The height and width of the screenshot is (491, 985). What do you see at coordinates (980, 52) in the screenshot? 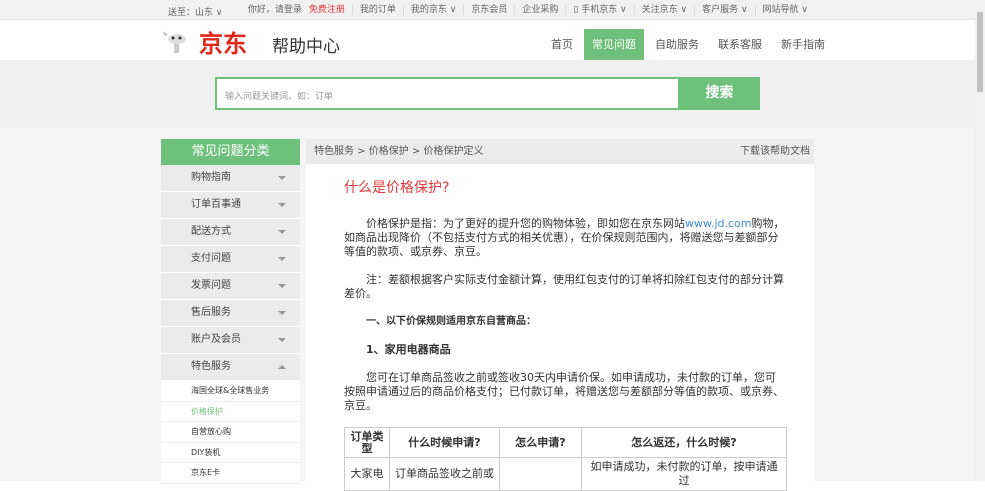
I see `scrollbar-thumb` at bounding box center [980, 52].